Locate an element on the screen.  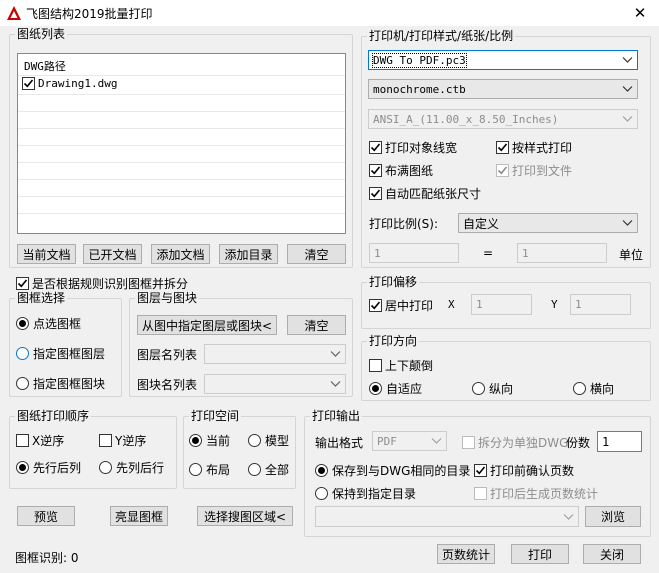
clear-list-button: 清空 is located at coordinates (316, 254).